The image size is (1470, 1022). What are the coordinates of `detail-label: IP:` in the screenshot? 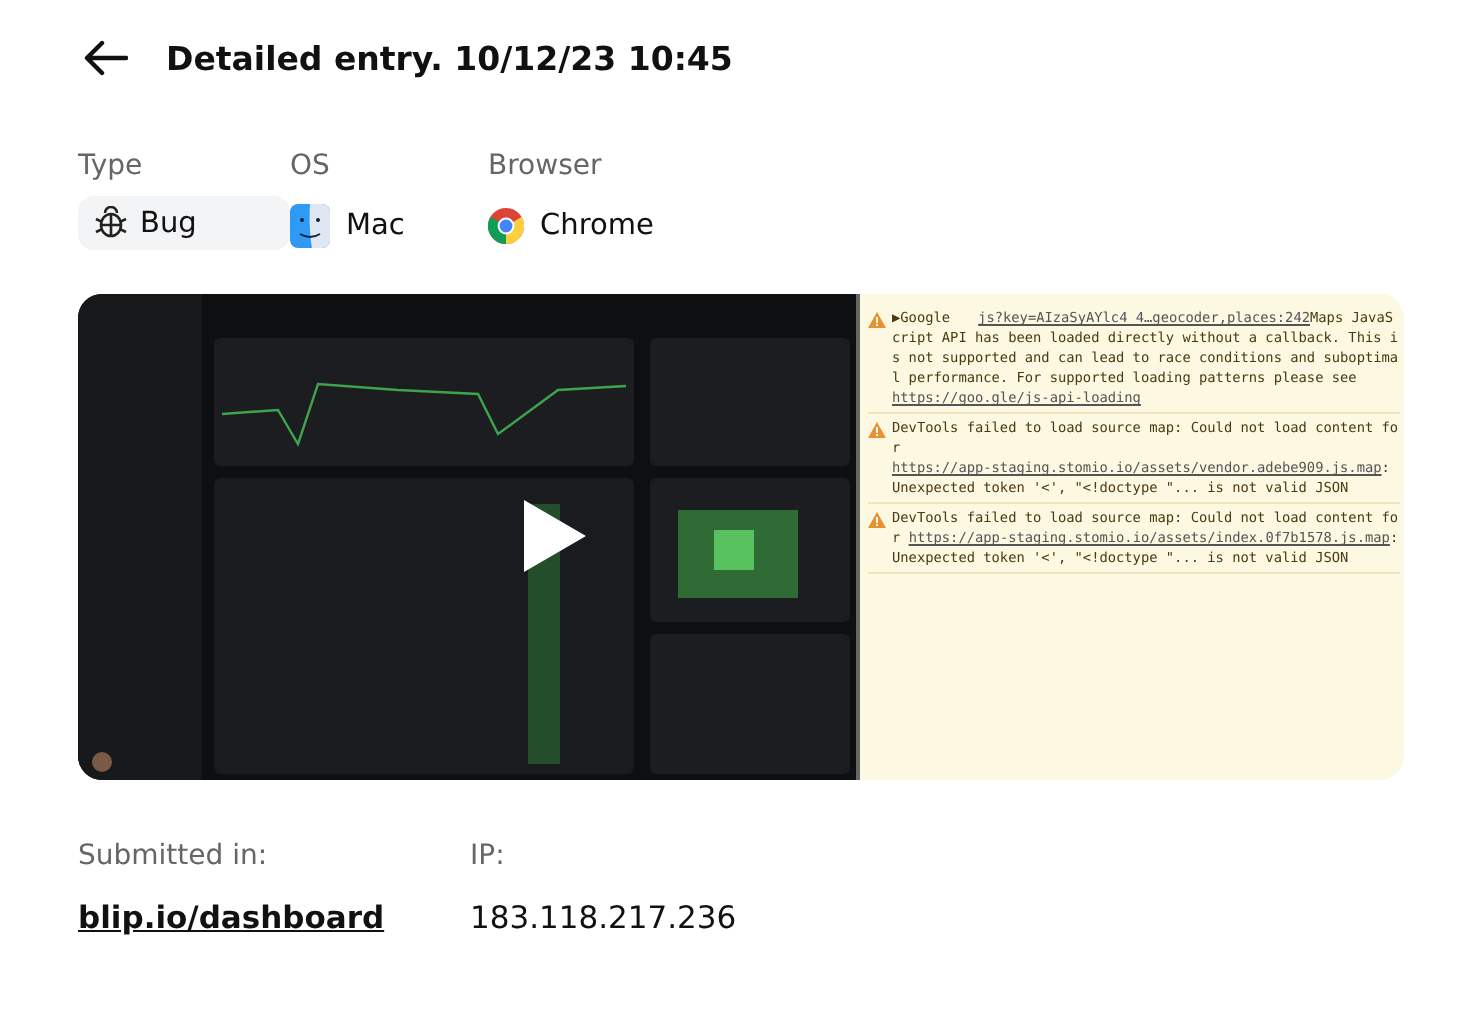 It's located at (488, 856).